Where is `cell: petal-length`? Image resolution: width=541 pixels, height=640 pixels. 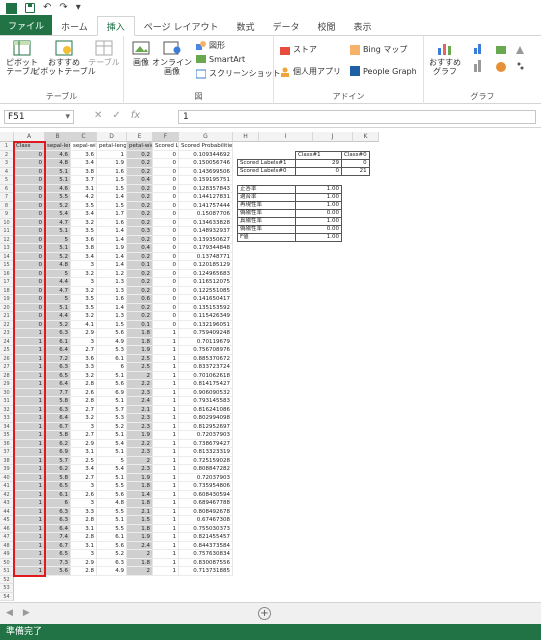 cell: petal-length is located at coordinates (112, 146).